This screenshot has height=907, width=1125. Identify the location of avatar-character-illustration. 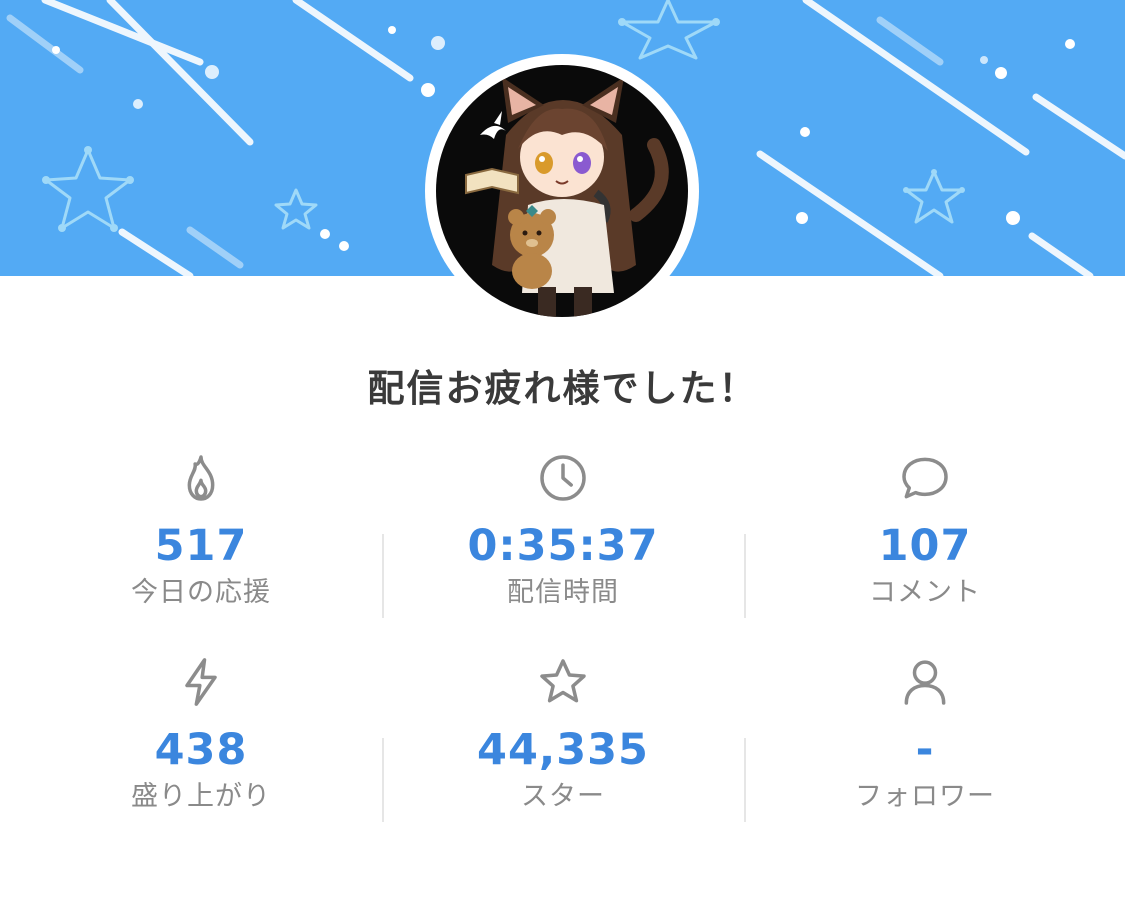
(567, 197).